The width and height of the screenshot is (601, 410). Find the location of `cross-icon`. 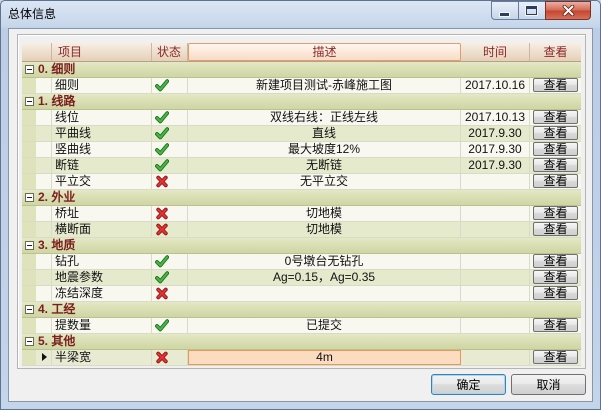

cross-icon is located at coordinates (162, 181).